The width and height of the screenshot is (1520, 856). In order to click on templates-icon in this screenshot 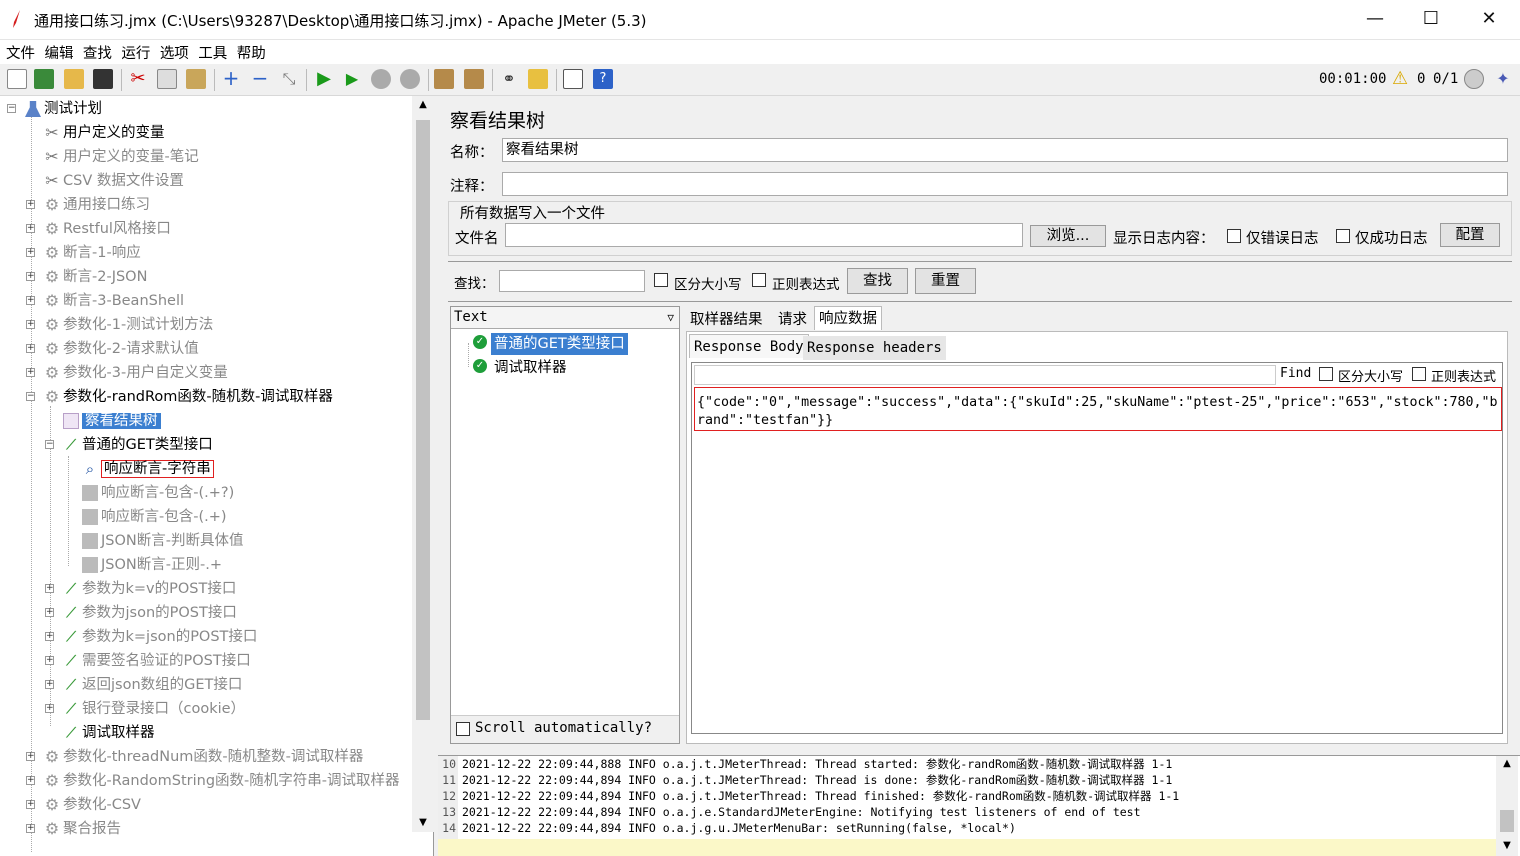, I will do `click(44, 79)`.